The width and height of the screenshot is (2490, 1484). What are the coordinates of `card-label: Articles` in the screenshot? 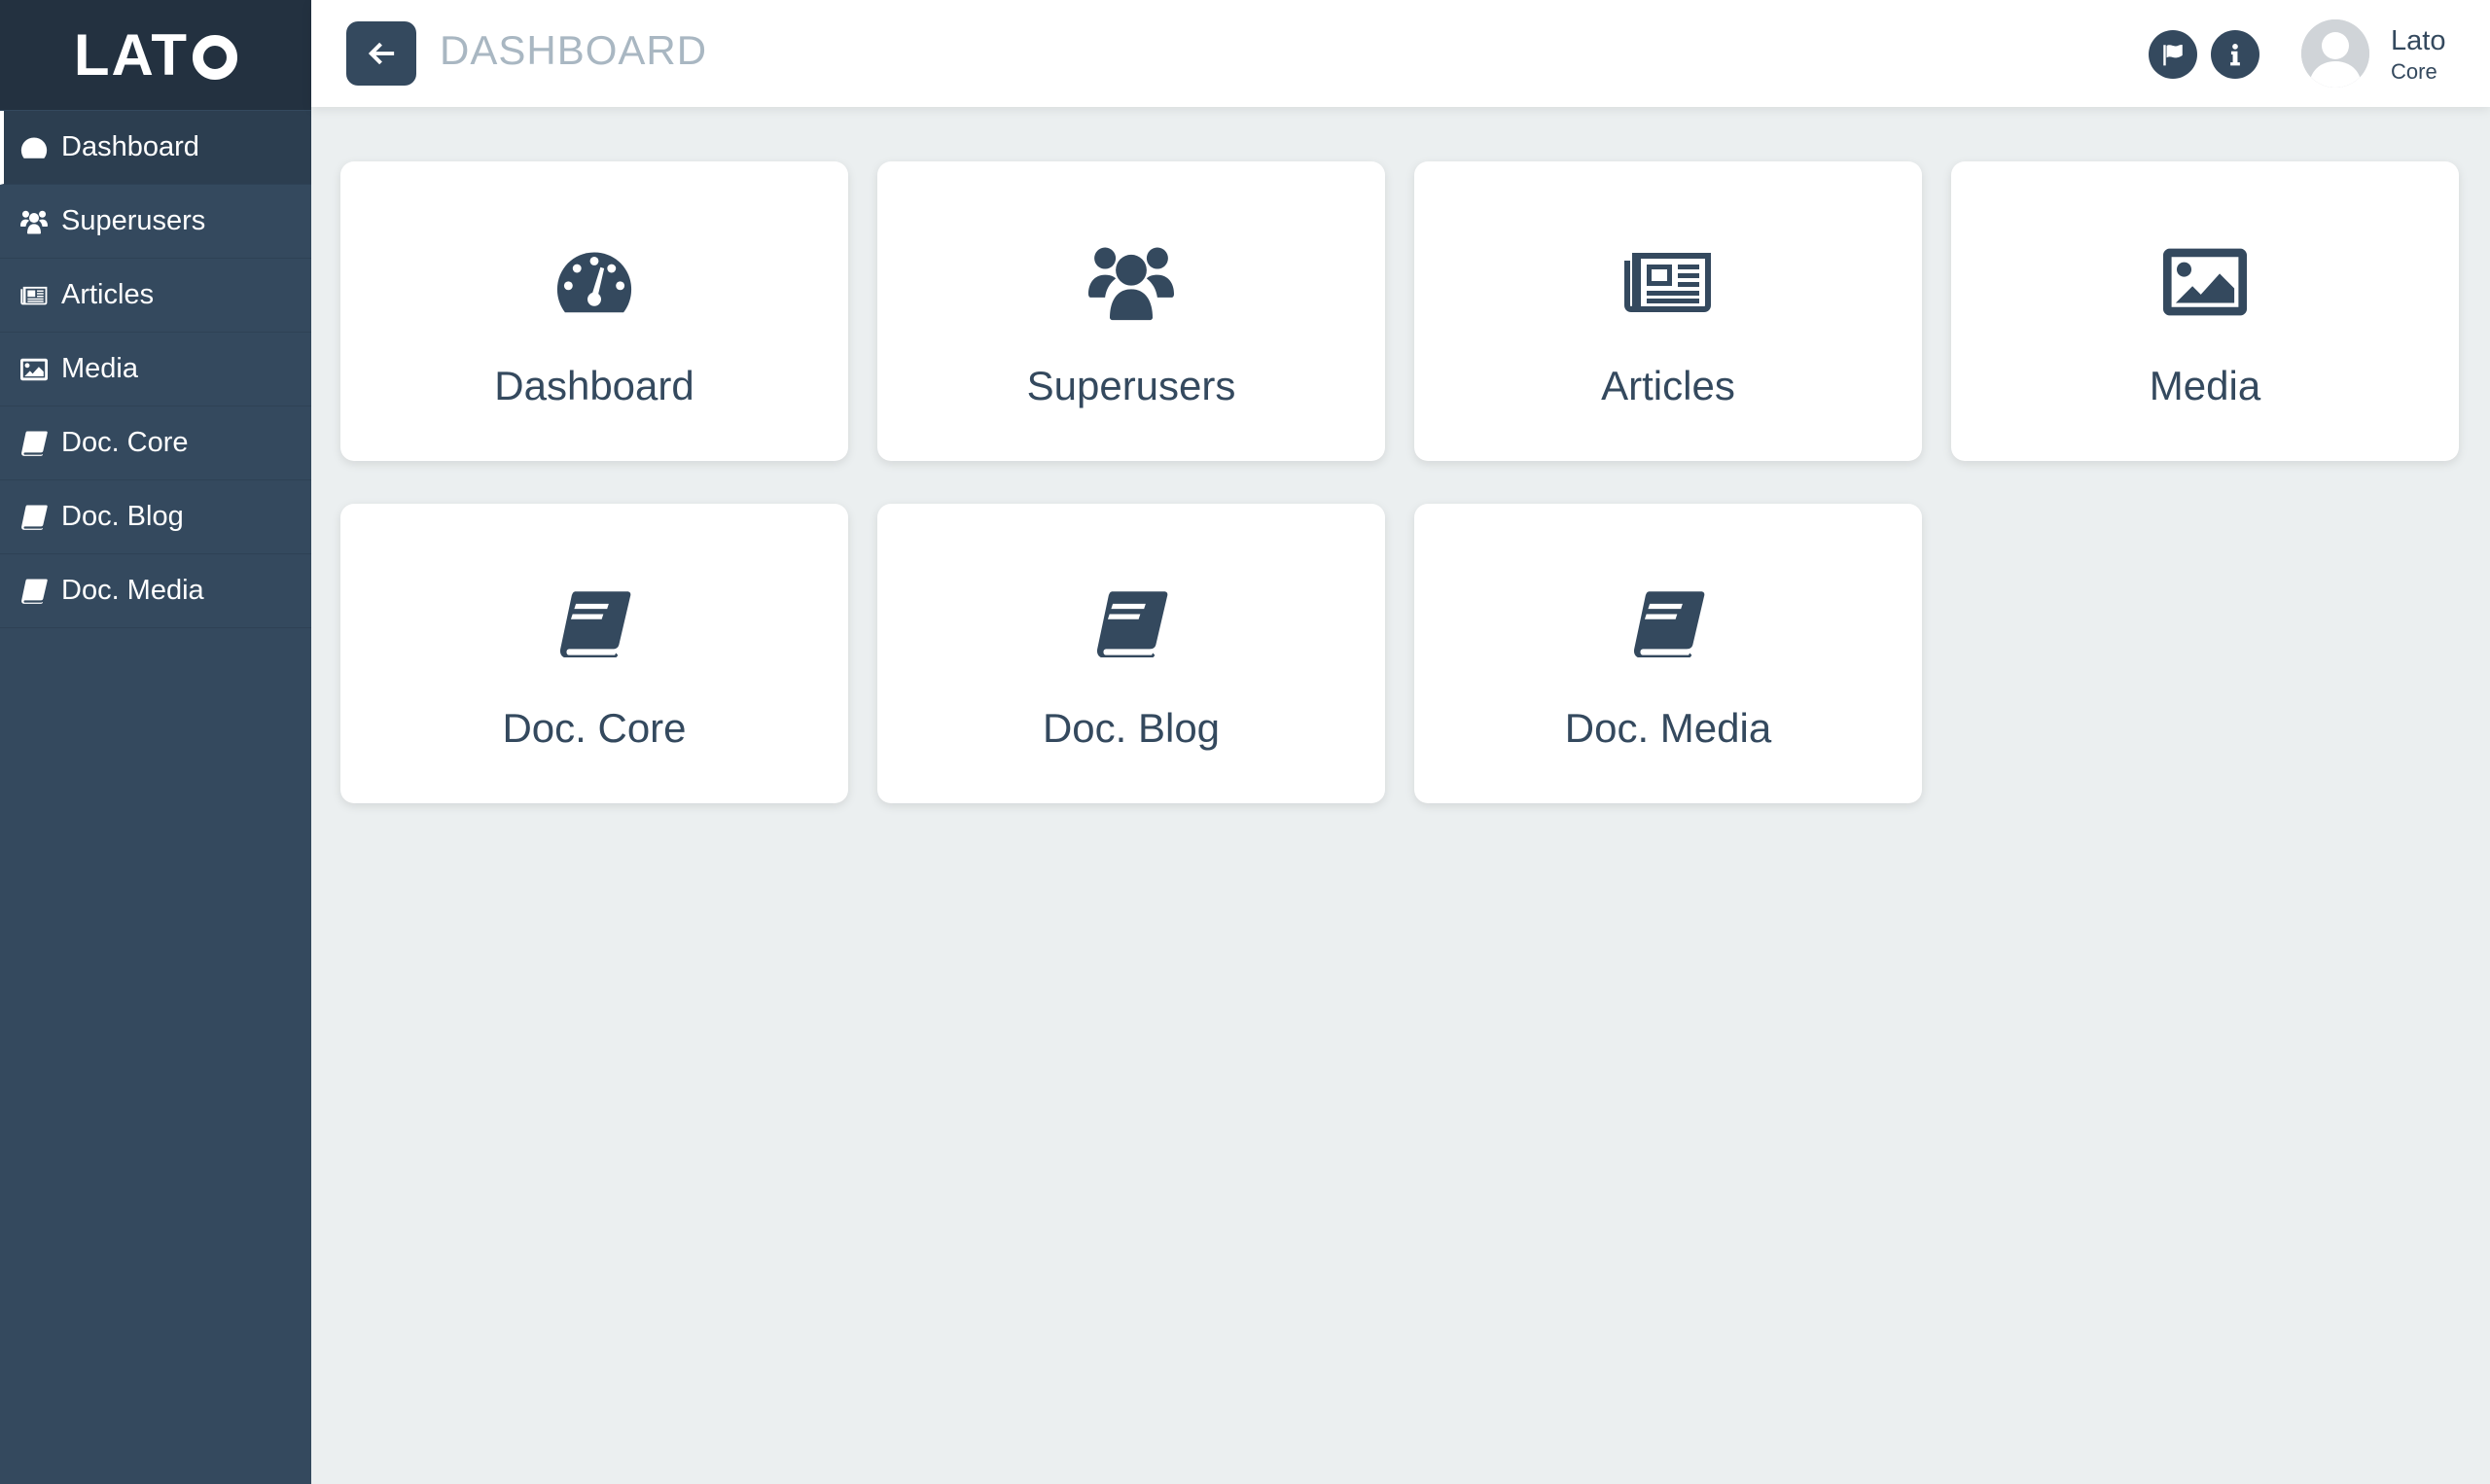 It's located at (1668, 386).